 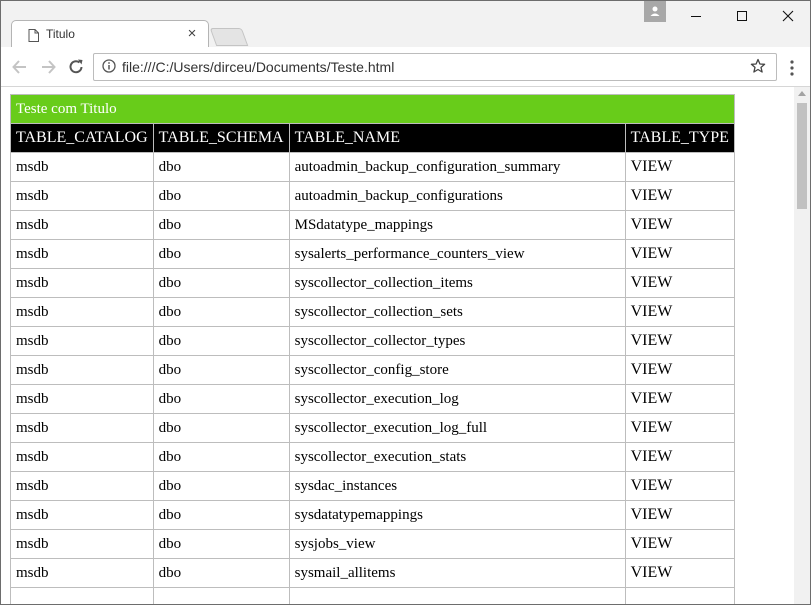 I want to click on table-row: msdb dbo sysdatatypemappings VIEW, so click(x=372, y=515).